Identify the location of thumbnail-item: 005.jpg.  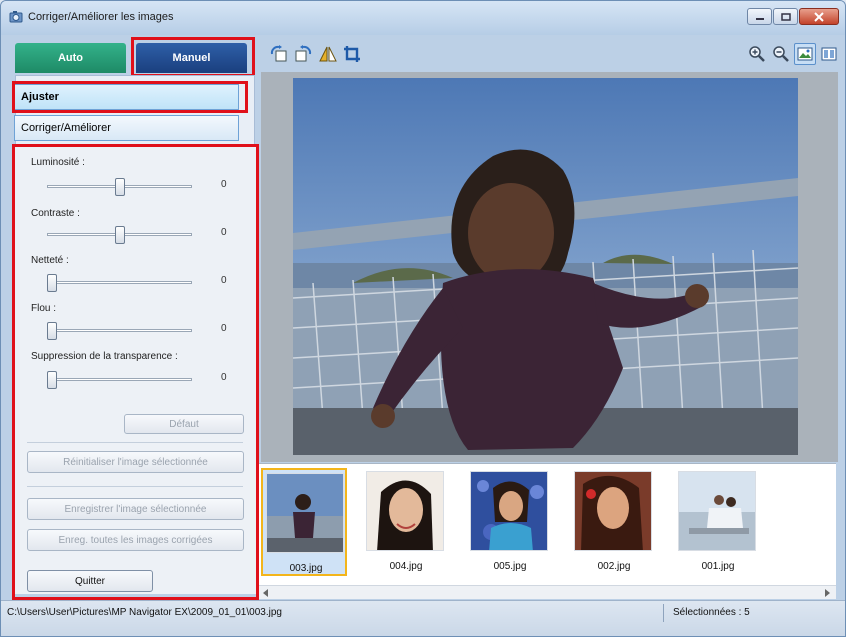
(510, 522).